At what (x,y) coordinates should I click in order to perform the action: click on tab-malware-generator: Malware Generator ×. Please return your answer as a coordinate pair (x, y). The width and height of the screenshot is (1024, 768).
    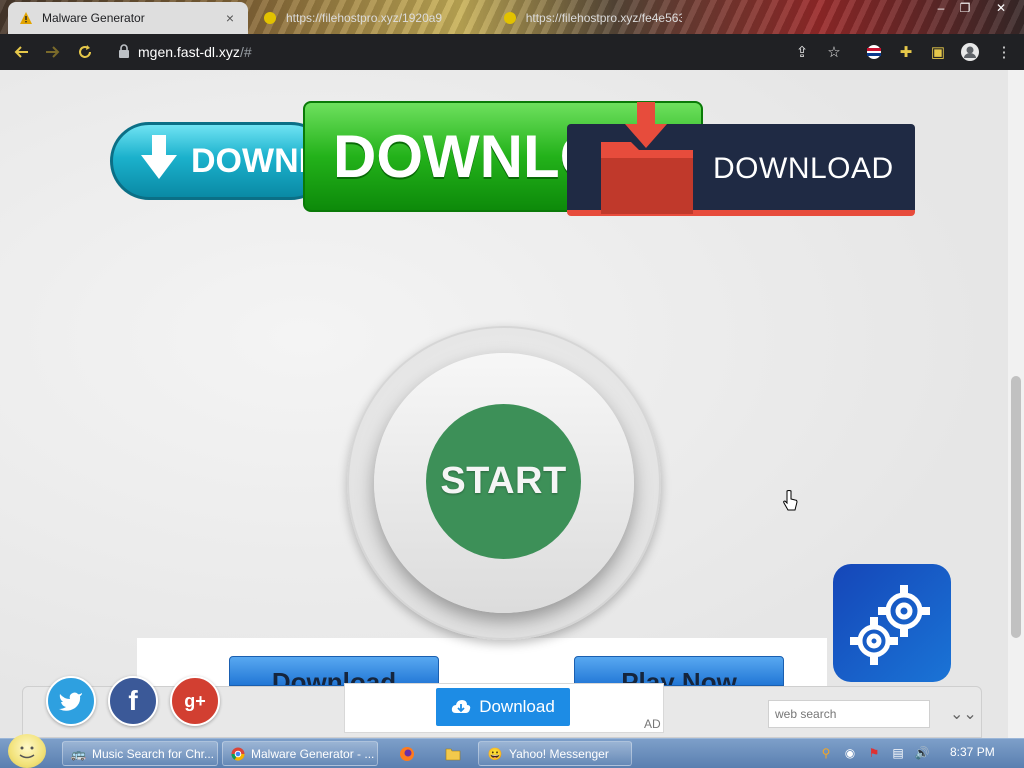
    Looking at the image, I should click on (128, 18).